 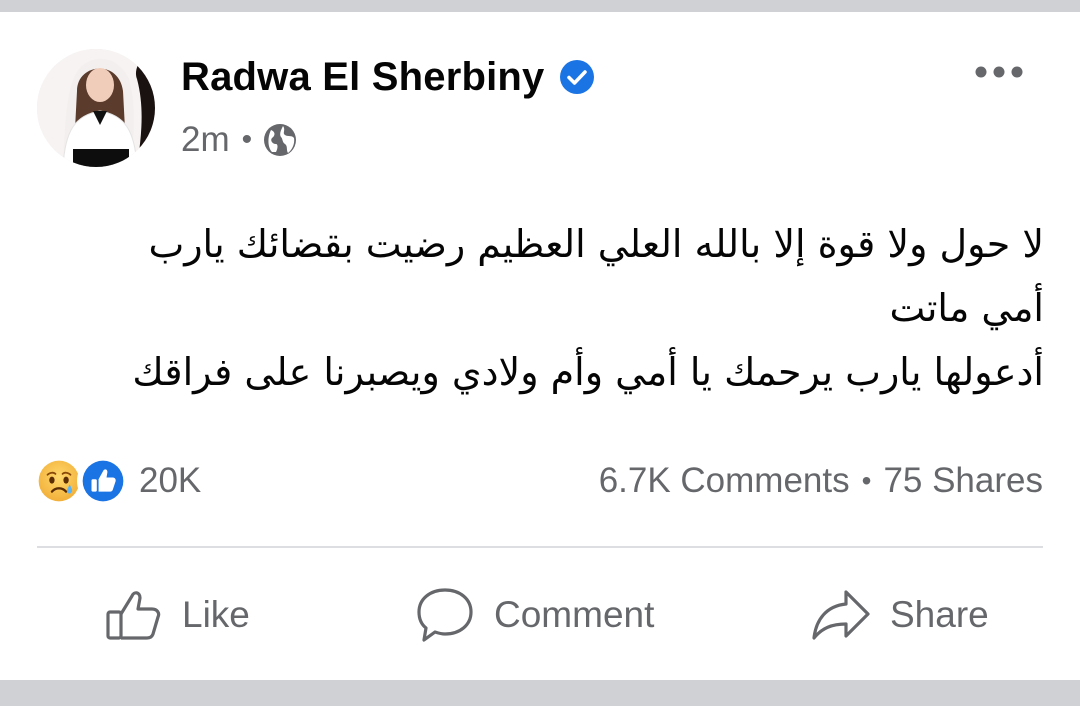 I want to click on avatar, so click(x=96, y=108).